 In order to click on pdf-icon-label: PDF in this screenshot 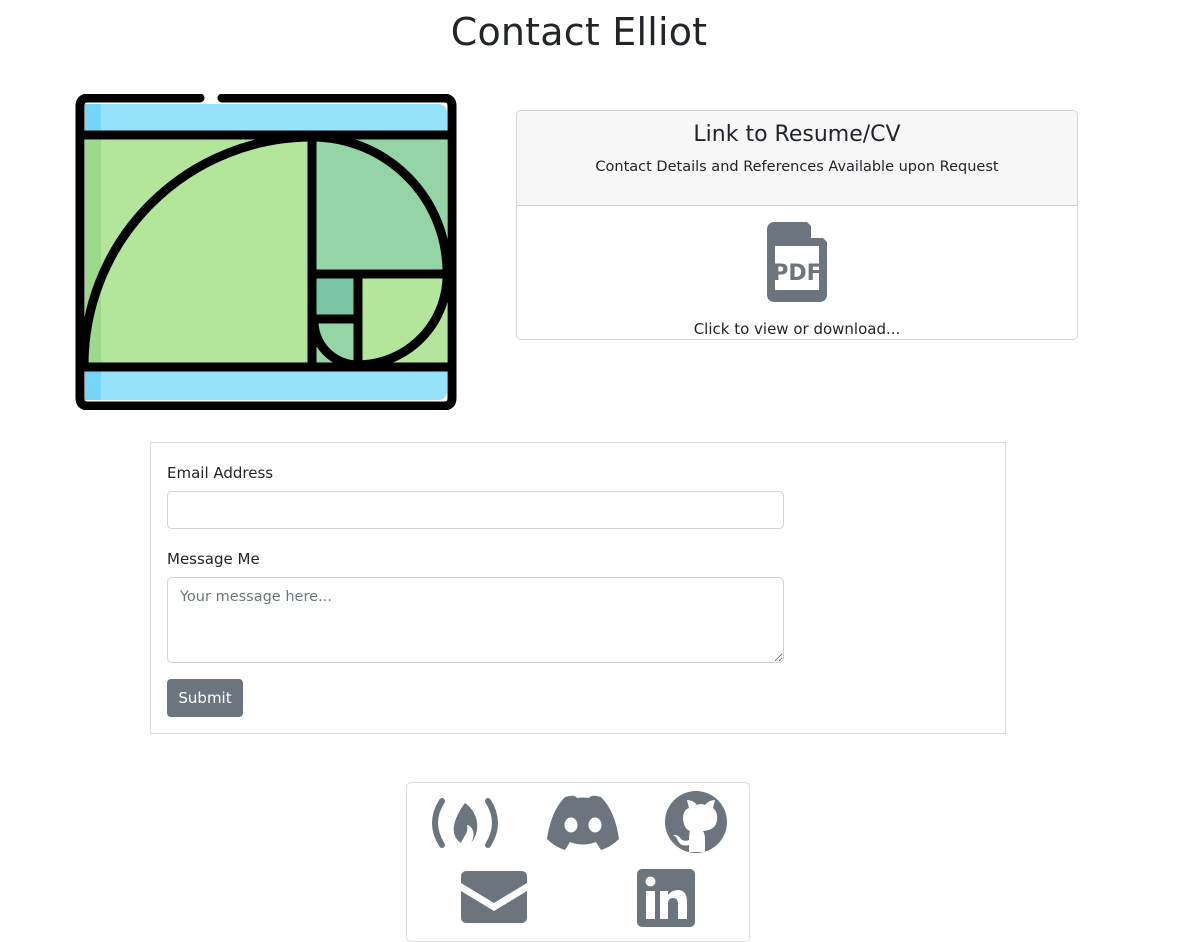, I will do `click(796, 273)`.